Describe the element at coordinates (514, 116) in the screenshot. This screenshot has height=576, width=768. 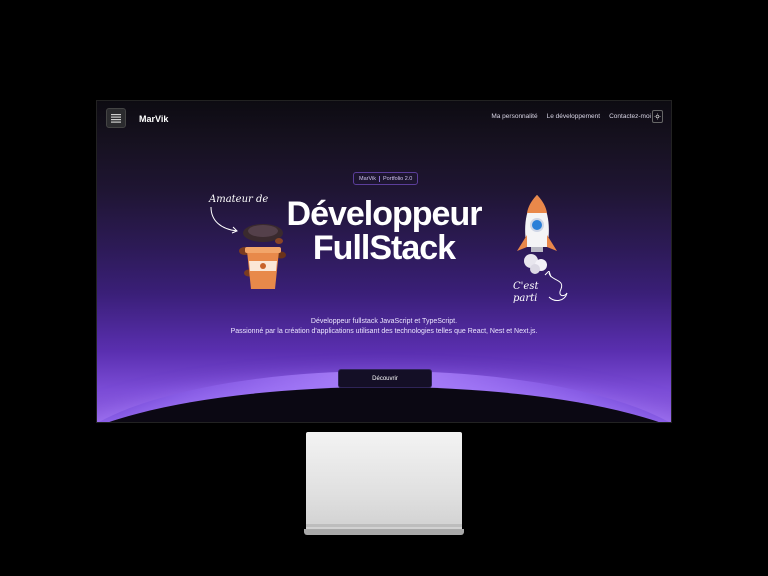
I see `nav-link-personality: Ma personnalité` at that location.